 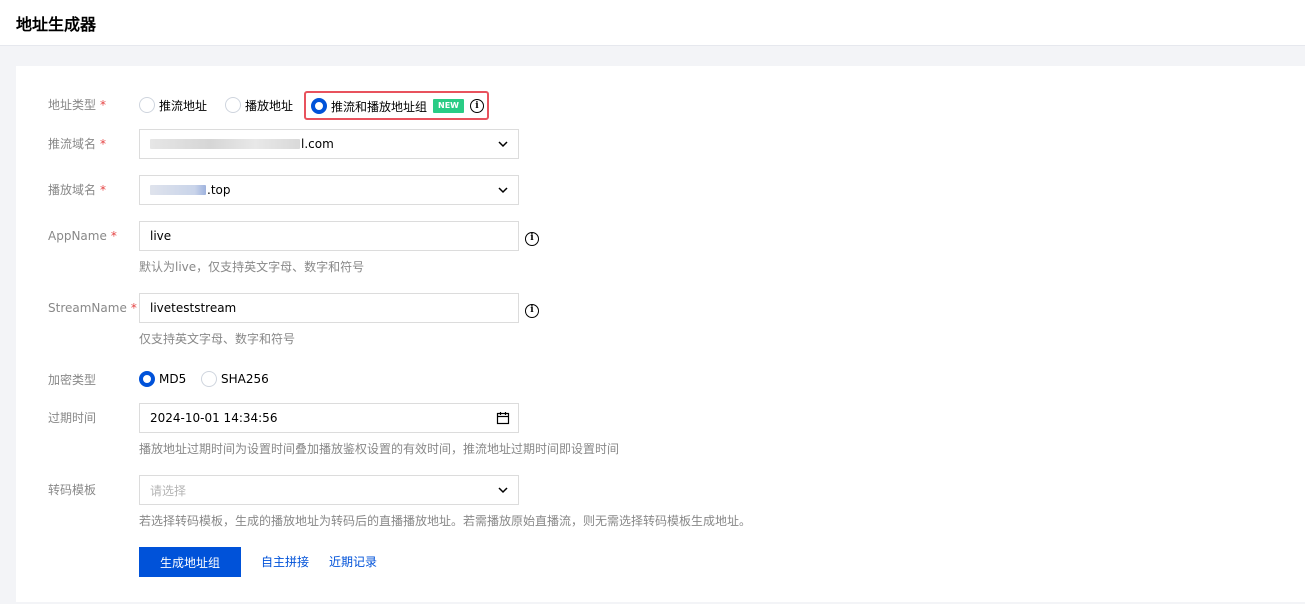 What do you see at coordinates (448, 106) in the screenshot?
I see `new-badge: NEW` at bounding box center [448, 106].